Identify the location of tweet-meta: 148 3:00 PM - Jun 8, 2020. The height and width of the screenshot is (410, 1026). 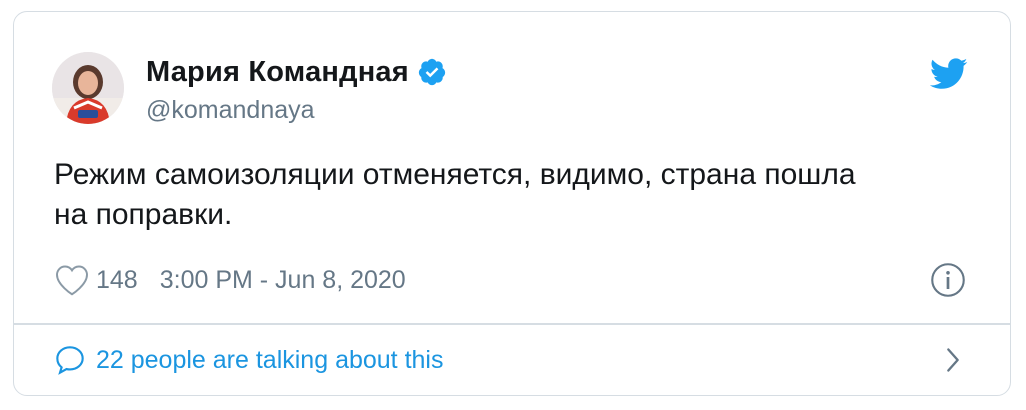
(230, 280).